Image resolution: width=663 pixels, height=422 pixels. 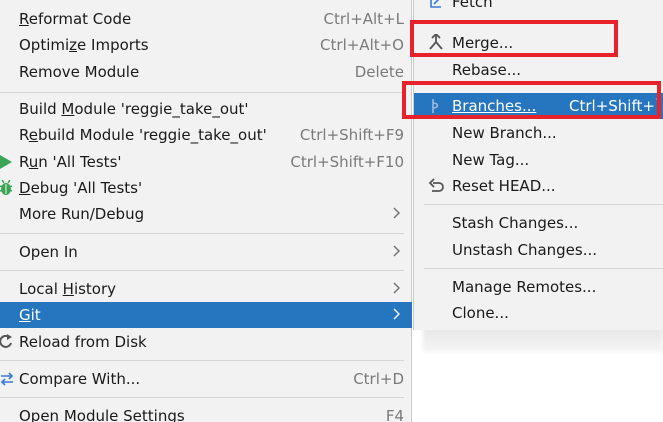 I want to click on mnemonic: R, so click(x=24, y=19).